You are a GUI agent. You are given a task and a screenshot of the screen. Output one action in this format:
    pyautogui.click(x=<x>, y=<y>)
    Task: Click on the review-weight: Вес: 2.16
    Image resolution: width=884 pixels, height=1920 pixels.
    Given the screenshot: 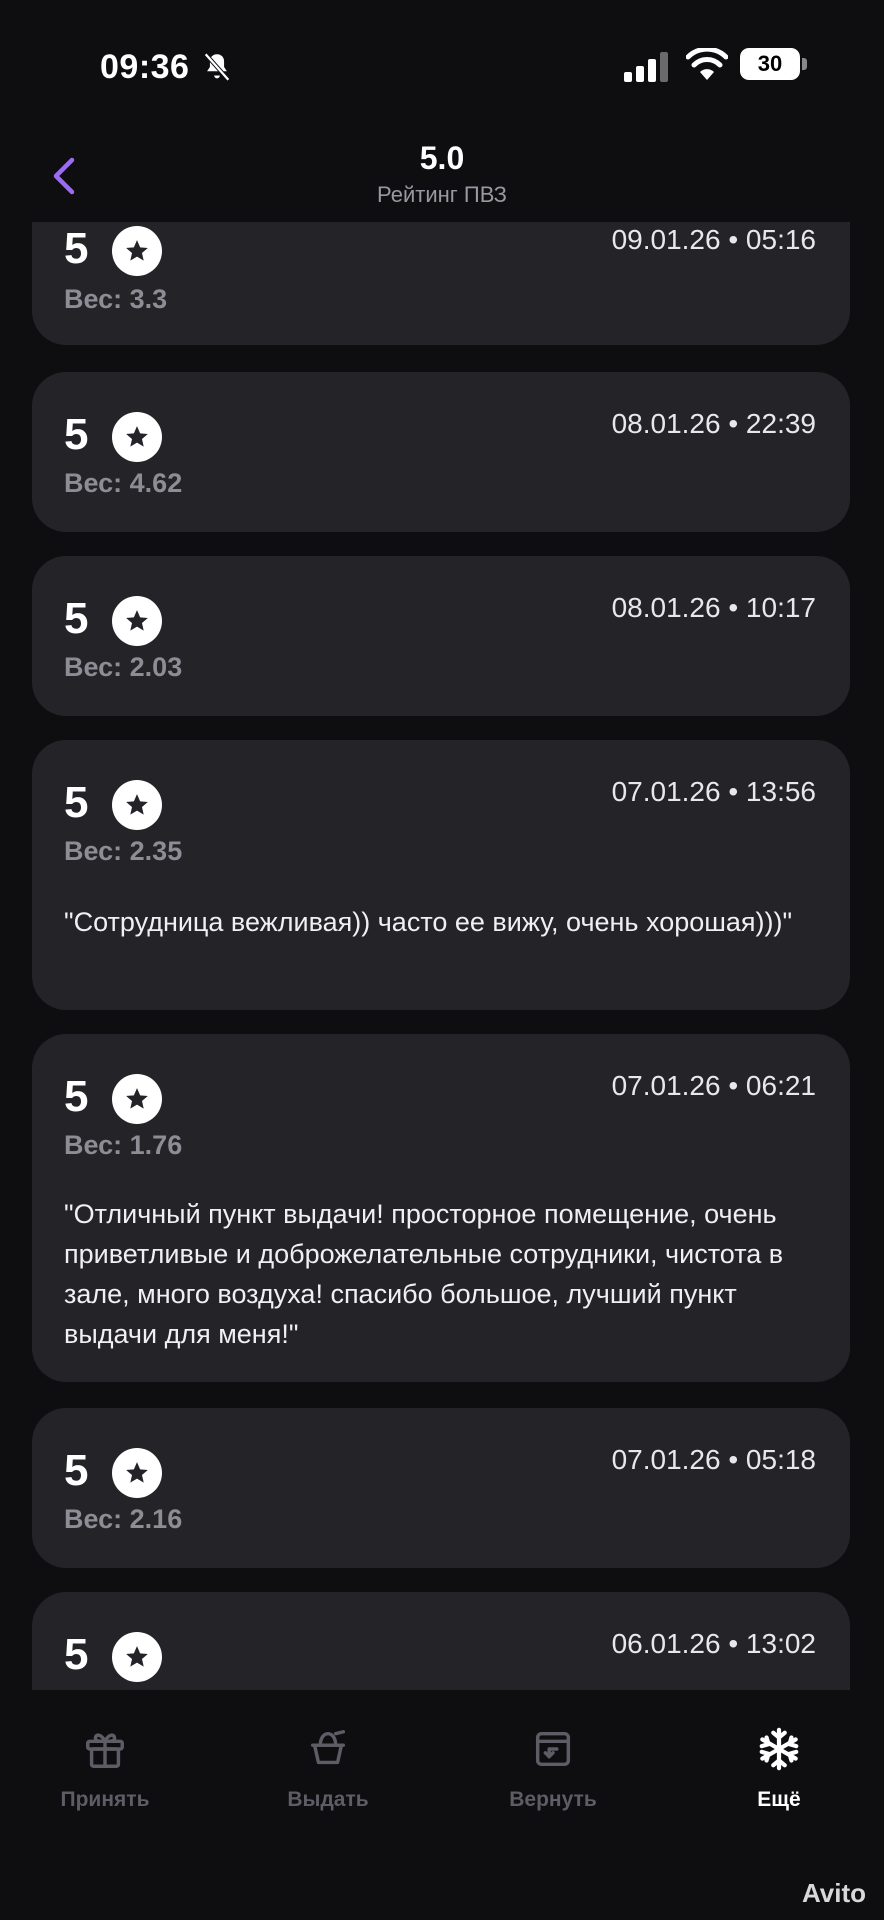 What is the action you would take?
    pyautogui.click(x=123, y=1519)
    